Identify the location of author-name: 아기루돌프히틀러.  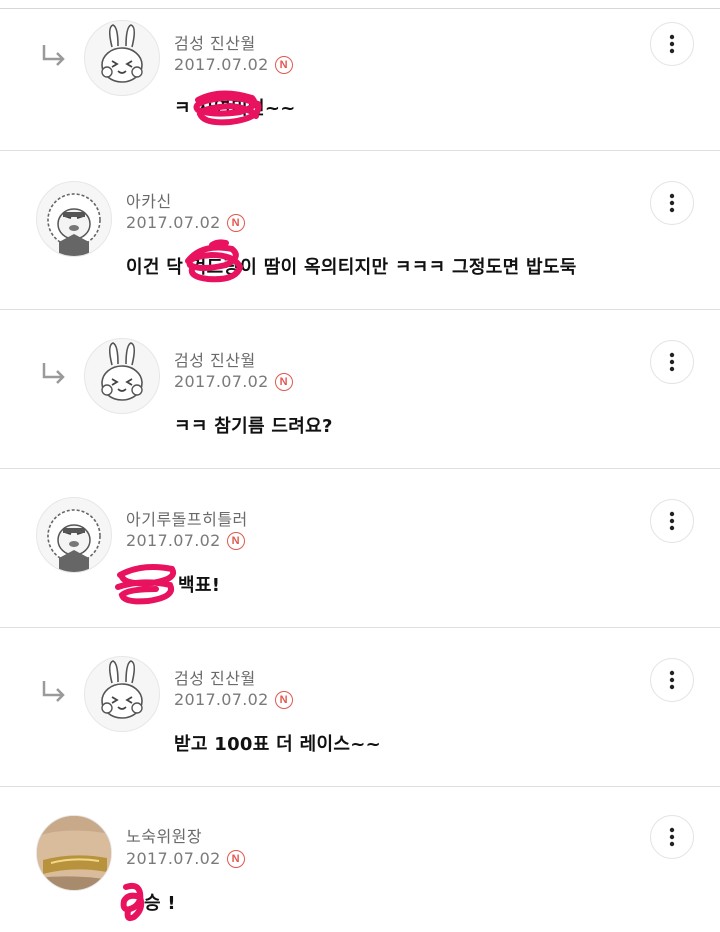
(187, 518).